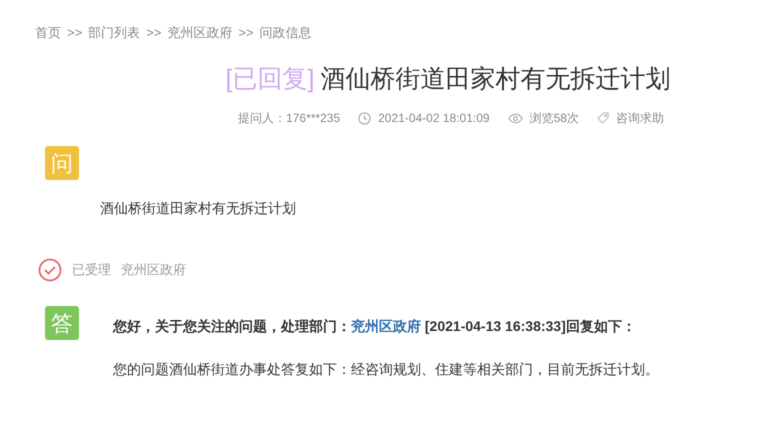 Image resolution: width=778 pixels, height=431 pixels. Describe the element at coordinates (365, 118) in the screenshot. I see `clock-icon` at that location.